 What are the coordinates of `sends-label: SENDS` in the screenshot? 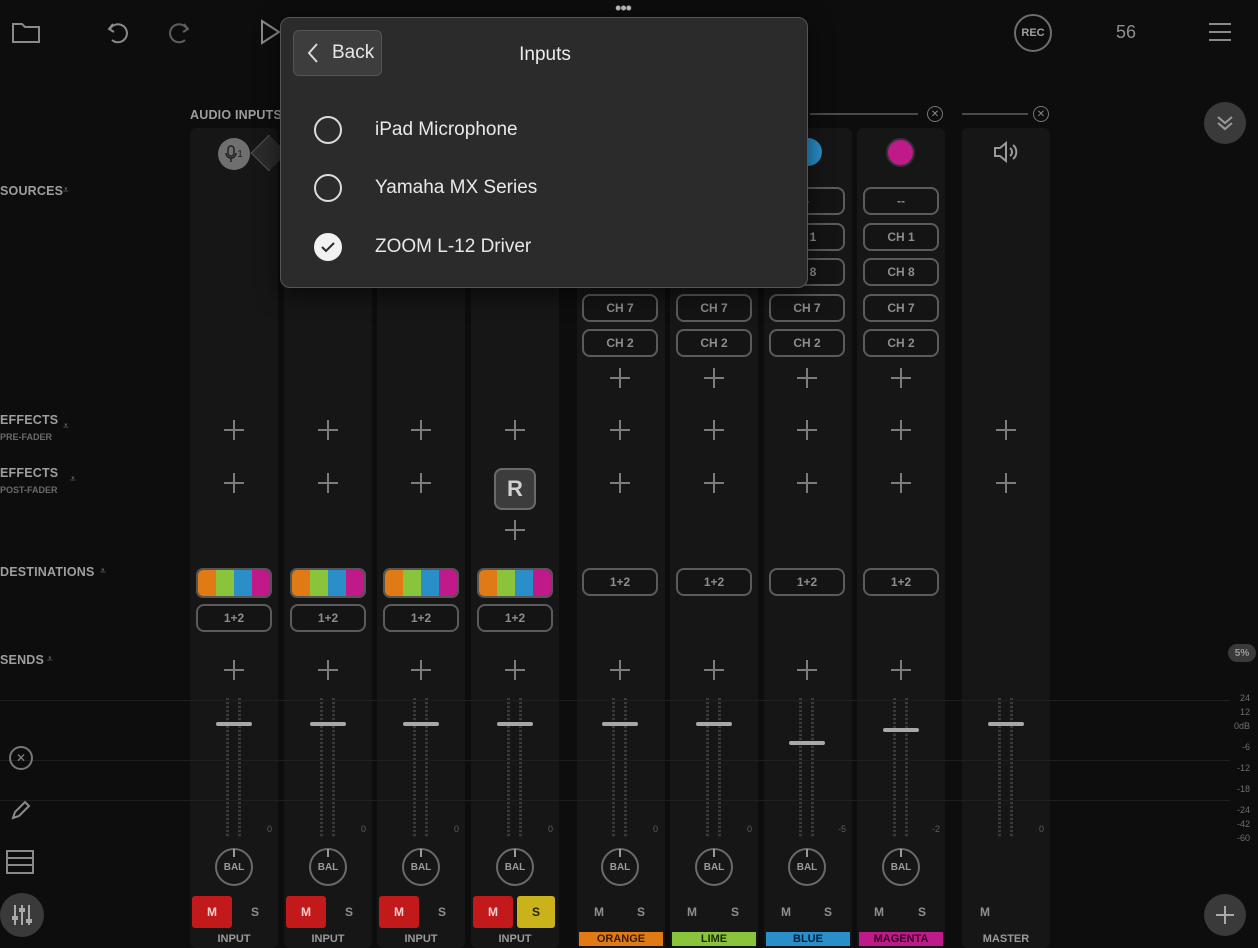 It's located at (22, 660).